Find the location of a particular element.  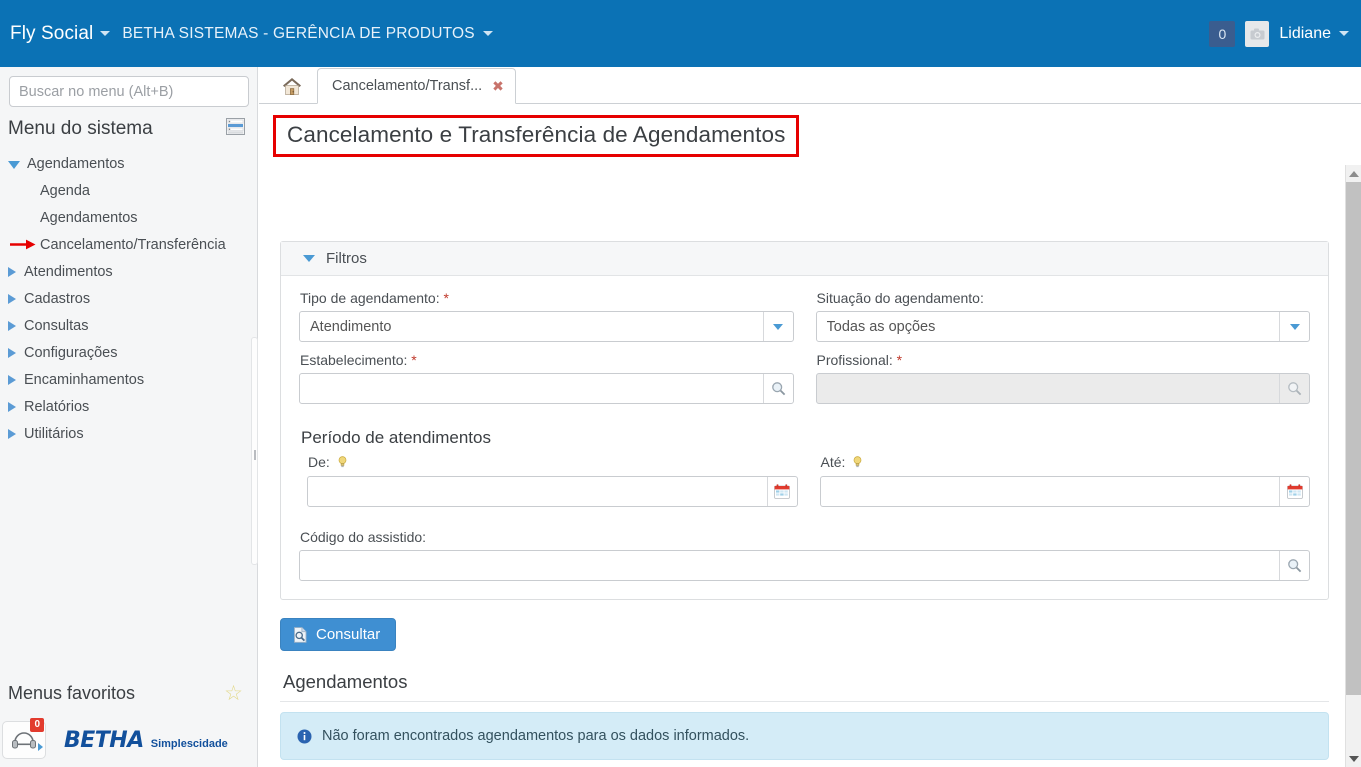

top-bar-right: 0 Lidiane is located at coordinates (1279, 33).